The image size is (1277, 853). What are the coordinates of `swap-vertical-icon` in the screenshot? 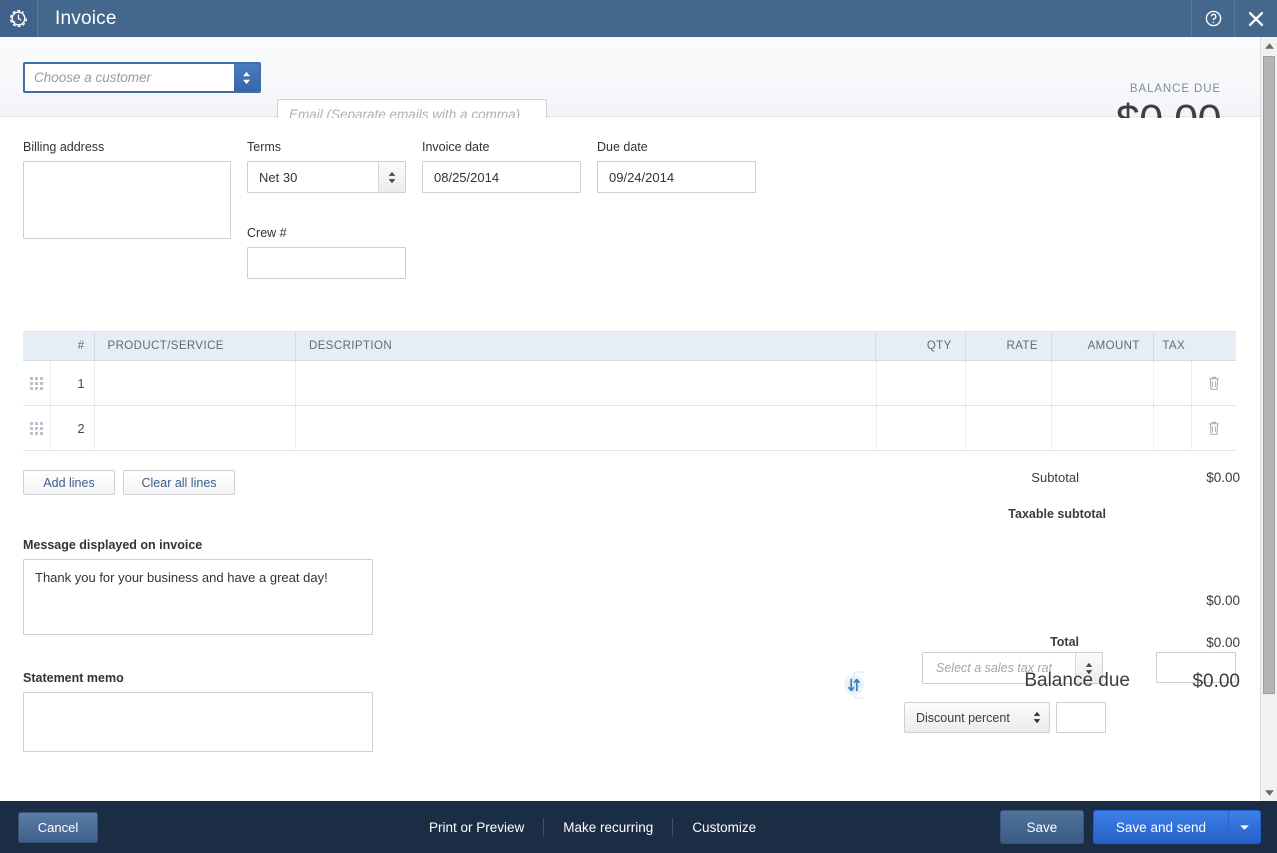 It's located at (855, 685).